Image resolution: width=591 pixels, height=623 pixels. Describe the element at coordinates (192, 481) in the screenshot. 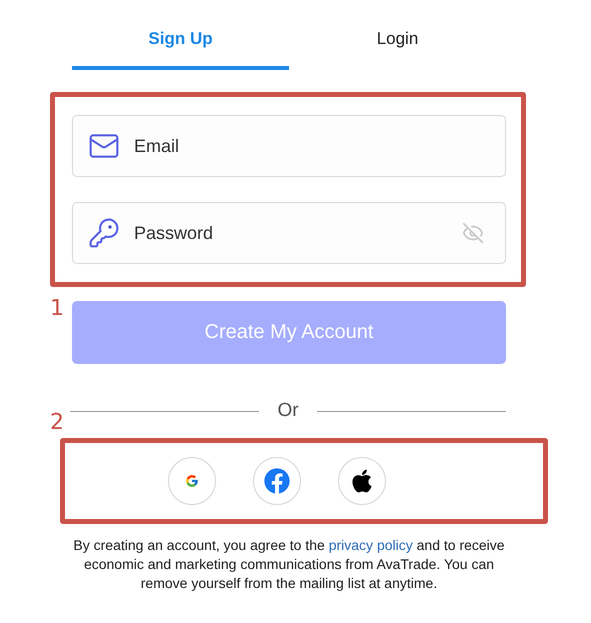

I see `google-icon` at that location.